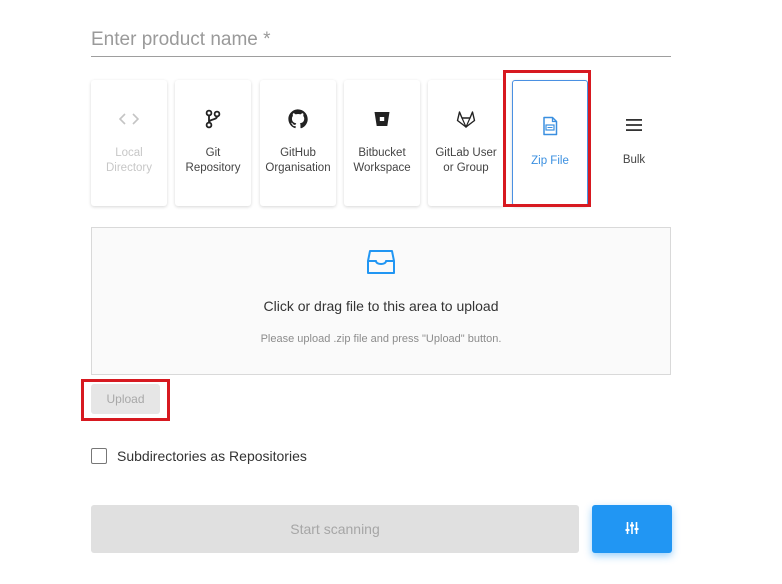 The height and width of the screenshot is (584, 782). What do you see at coordinates (466, 143) in the screenshot?
I see `source-card-gitlab-user-or-group: GitLab User or Group` at bounding box center [466, 143].